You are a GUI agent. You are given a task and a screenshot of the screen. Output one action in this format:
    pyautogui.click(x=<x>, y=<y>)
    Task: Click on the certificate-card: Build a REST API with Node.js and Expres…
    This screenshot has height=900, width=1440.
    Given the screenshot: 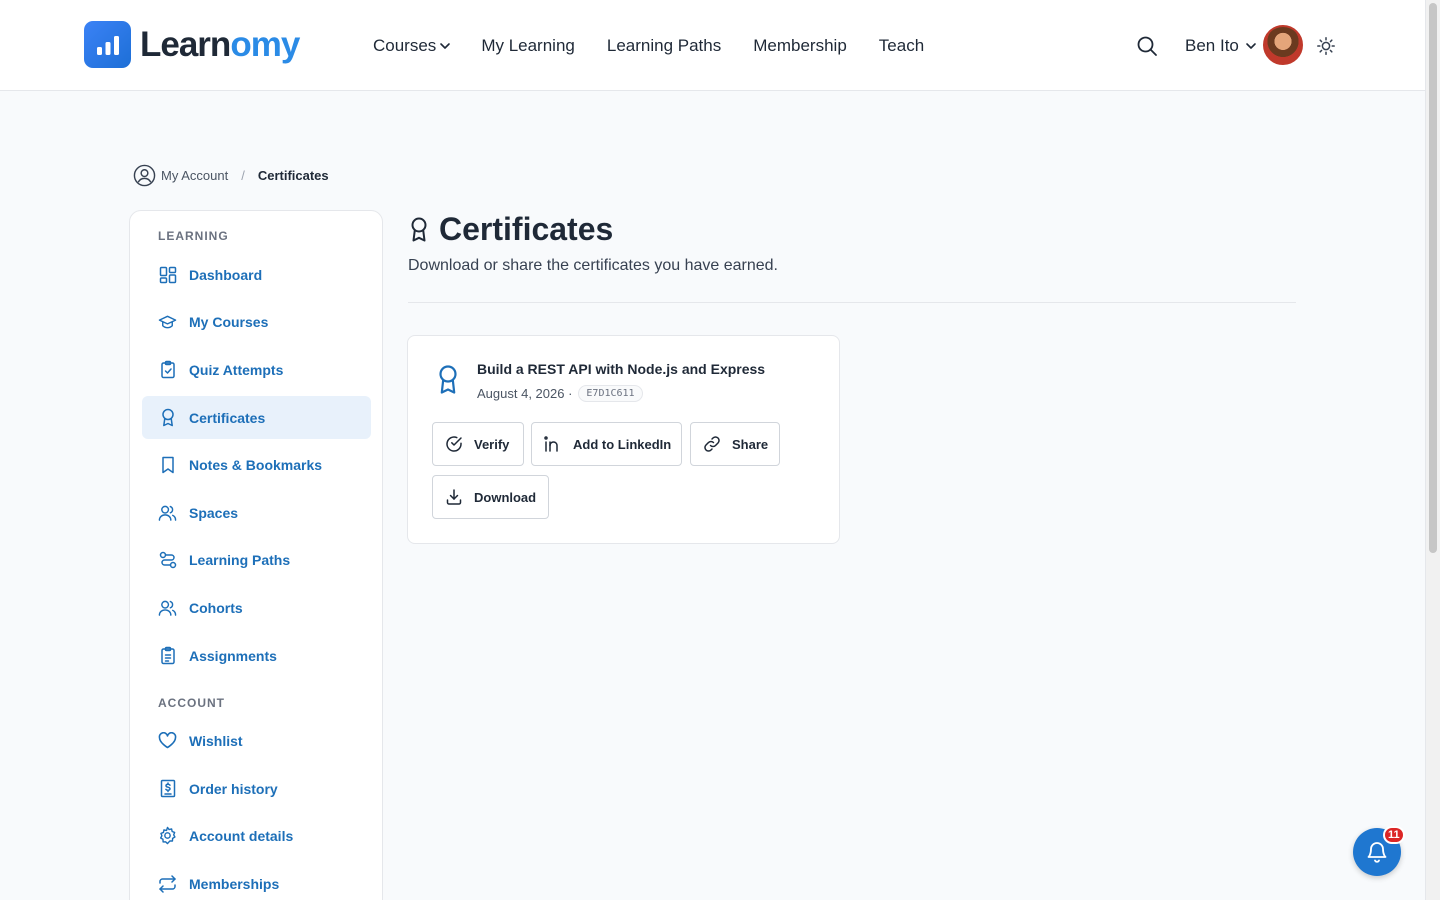 What is the action you would take?
    pyautogui.click(x=623, y=439)
    